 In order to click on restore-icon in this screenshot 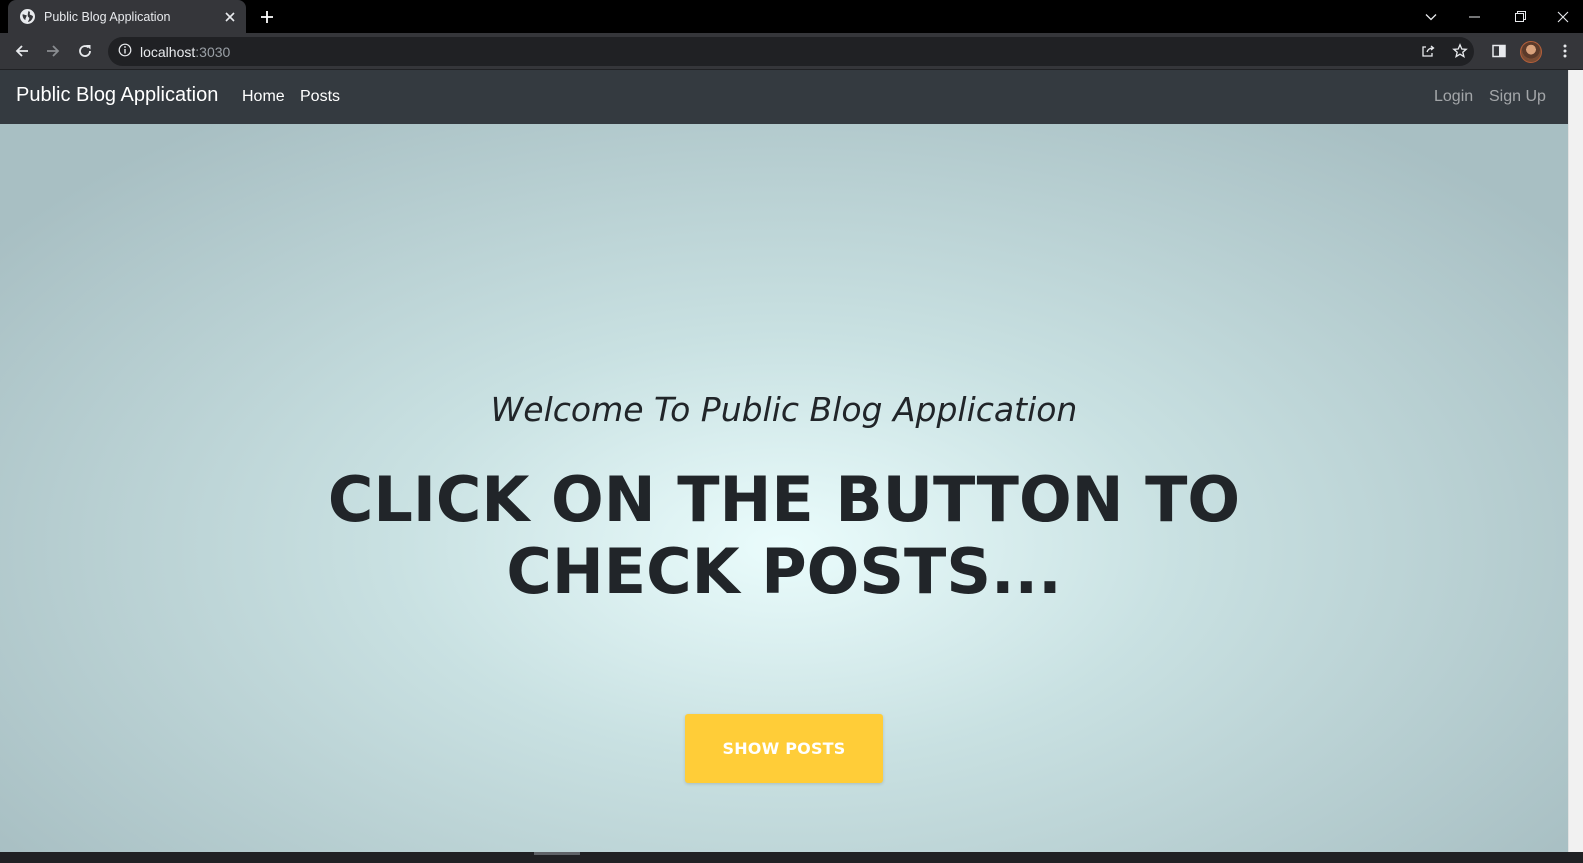, I will do `click(1520, 16)`.